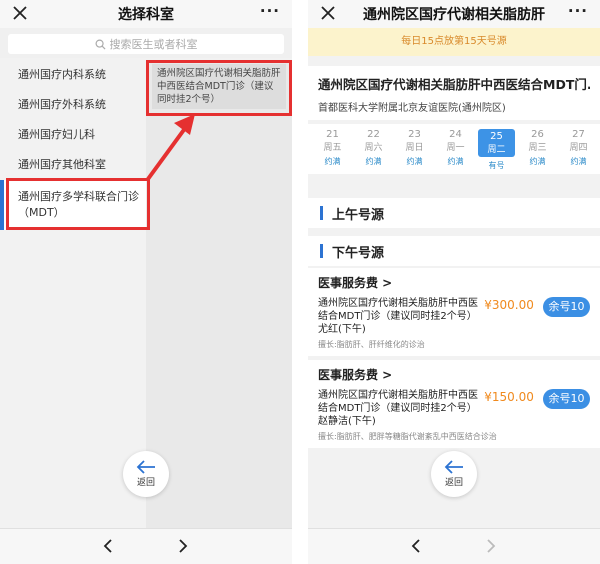 This screenshot has height=564, width=600. I want to click on date-day: 27, so click(578, 134).